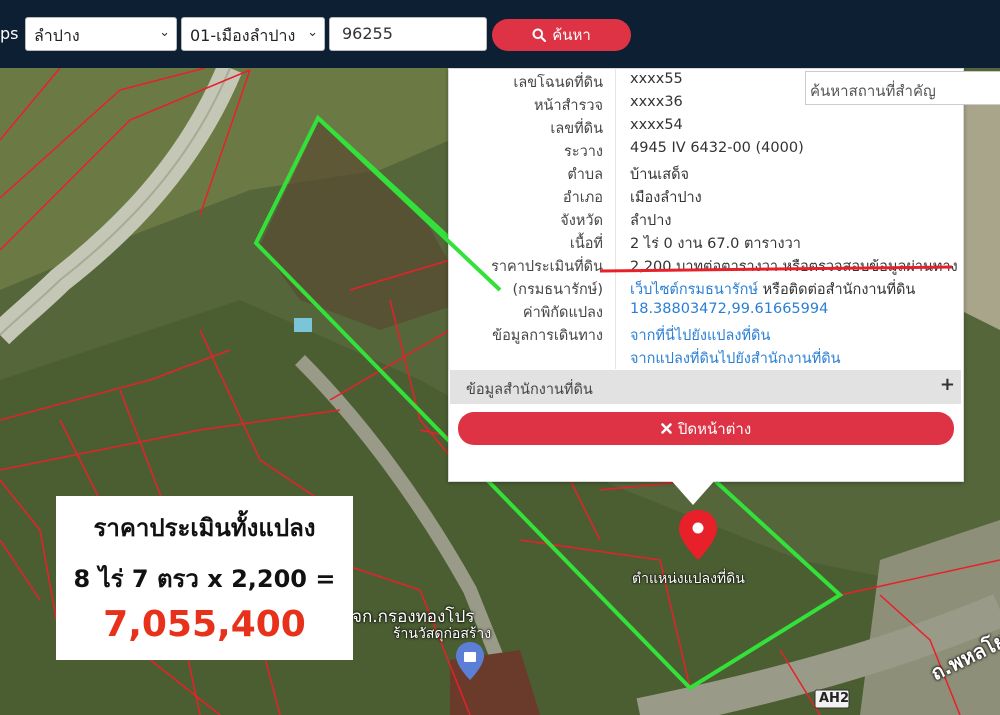  Describe the element at coordinates (684, 150) in the screenshot. I see `info-row-map-sheet: ระวาง 4945 IV 6432-00 (4000)` at that location.